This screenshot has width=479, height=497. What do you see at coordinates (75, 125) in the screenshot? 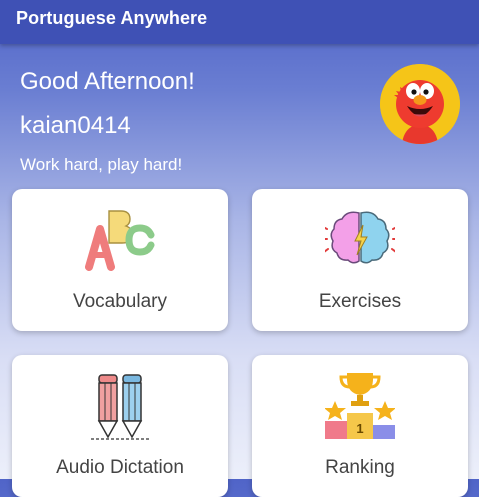
I see `username-text: kaian0414` at bounding box center [75, 125].